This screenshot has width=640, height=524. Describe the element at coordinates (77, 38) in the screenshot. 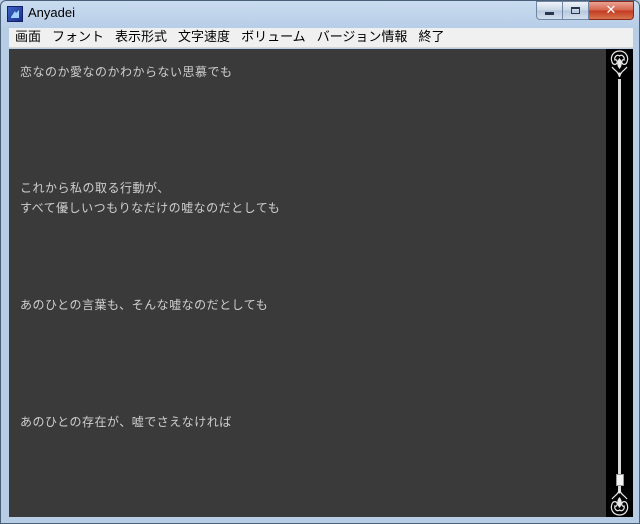

I see `menu-item-font: フォント` at that location.